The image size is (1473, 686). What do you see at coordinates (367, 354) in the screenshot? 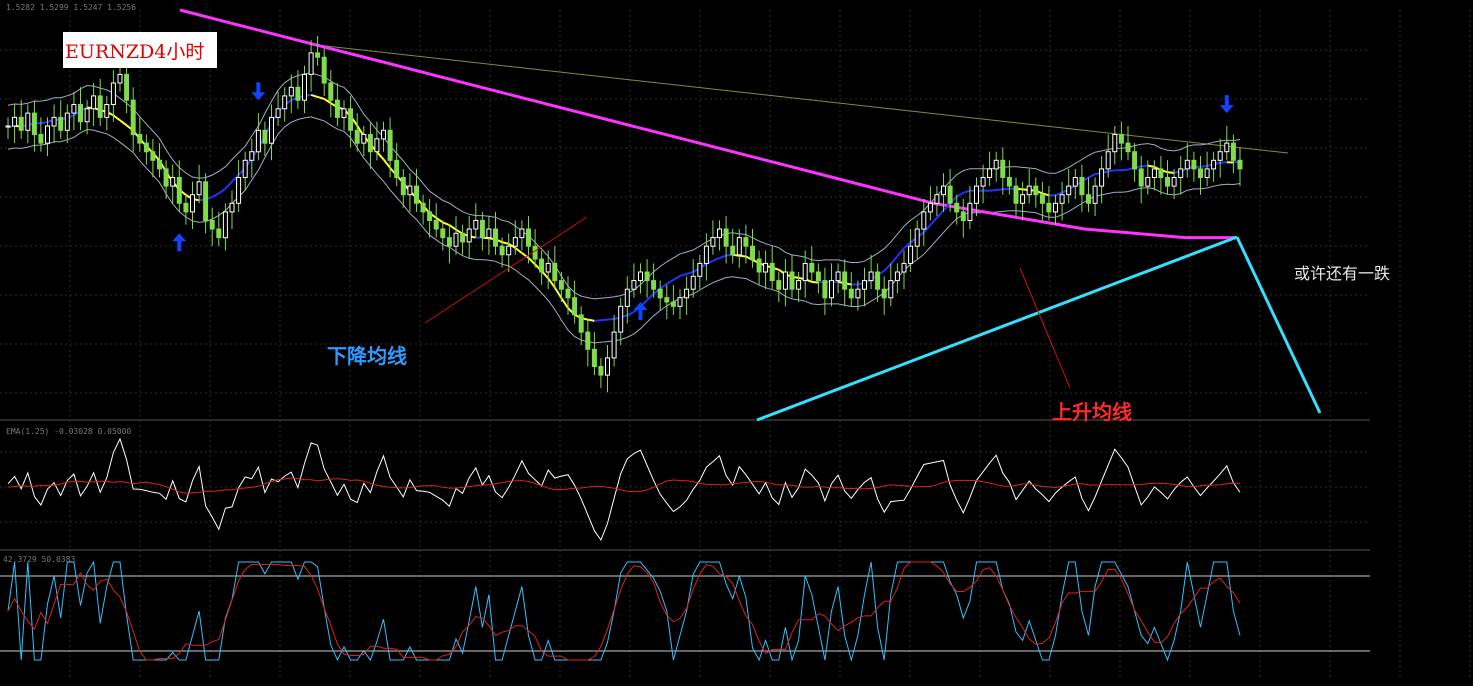
I see `annotation-falling-ma: 下降均线` at bounding box center [367, 354].